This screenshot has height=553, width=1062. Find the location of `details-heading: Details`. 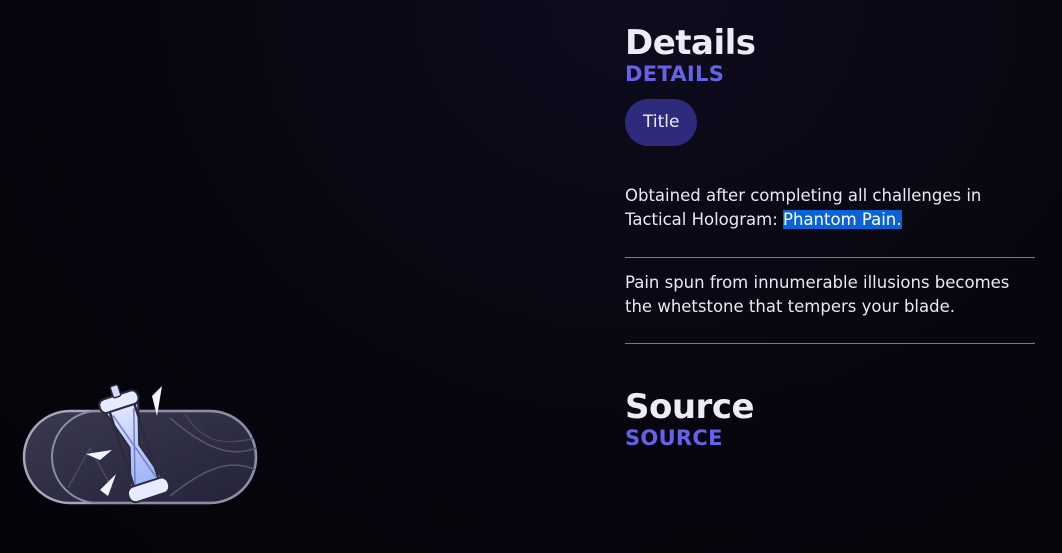

details-heading: Details is located at coordinates (690, 43).